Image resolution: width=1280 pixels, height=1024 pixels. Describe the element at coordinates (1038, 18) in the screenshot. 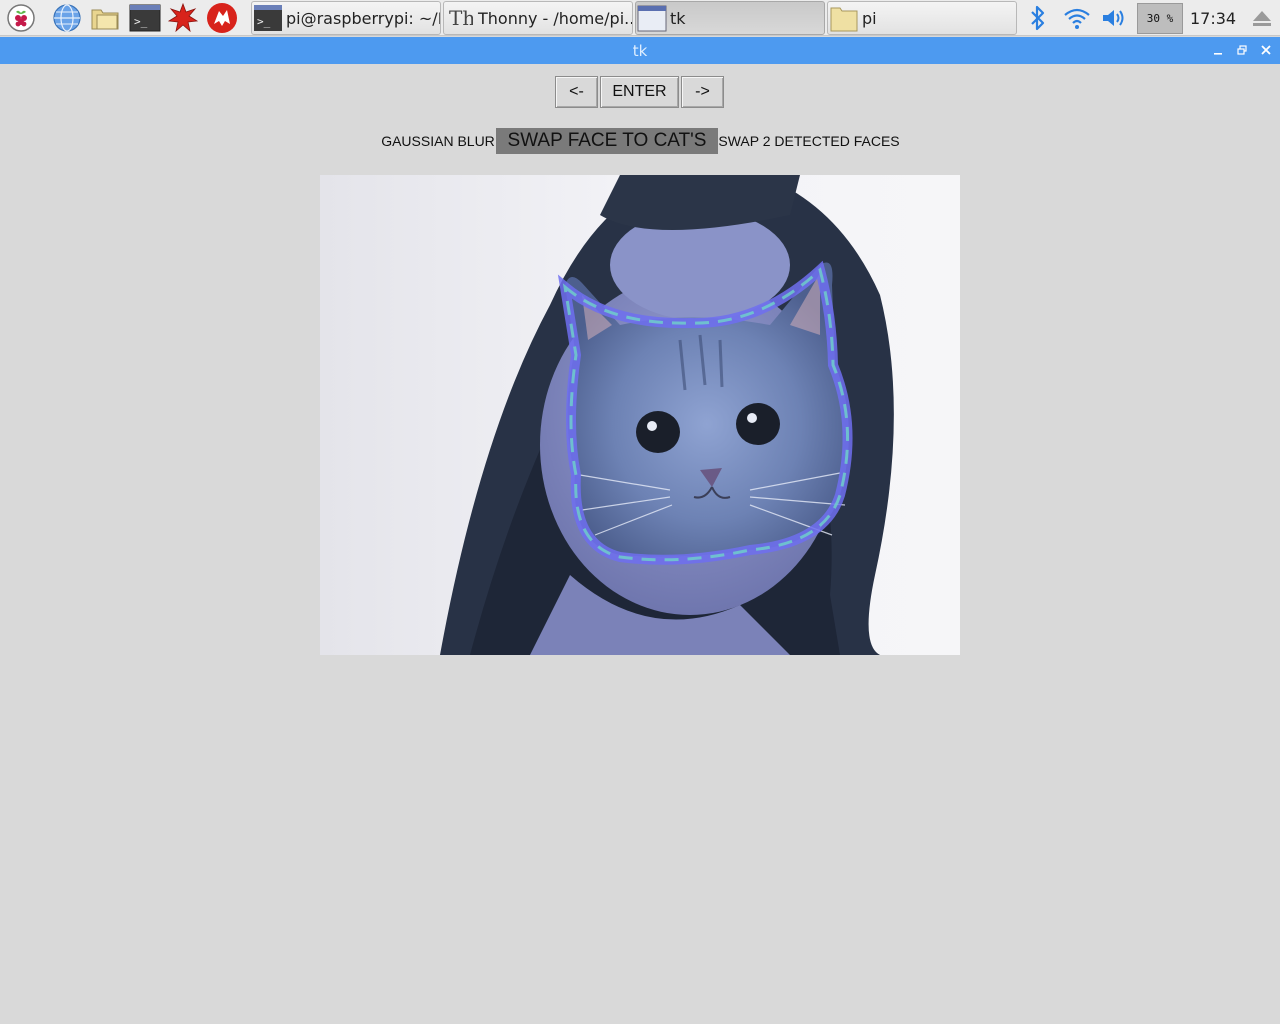

I see `bluetooth-icon` at that location.